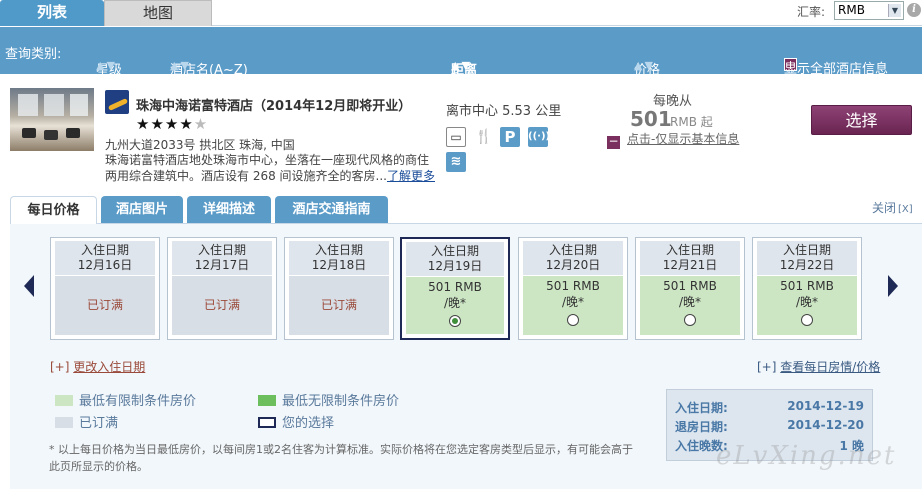 The width and height of the screenshot is (922, 489). I want to click on top-tab-bar: 列表 地图 汇率: RMB ▼ i, so click(461, 13).